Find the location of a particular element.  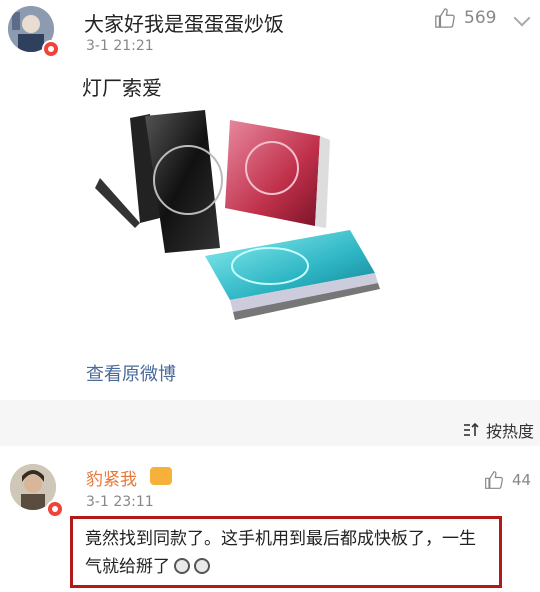

like-count: 569 is located at coordinates (480, 18).